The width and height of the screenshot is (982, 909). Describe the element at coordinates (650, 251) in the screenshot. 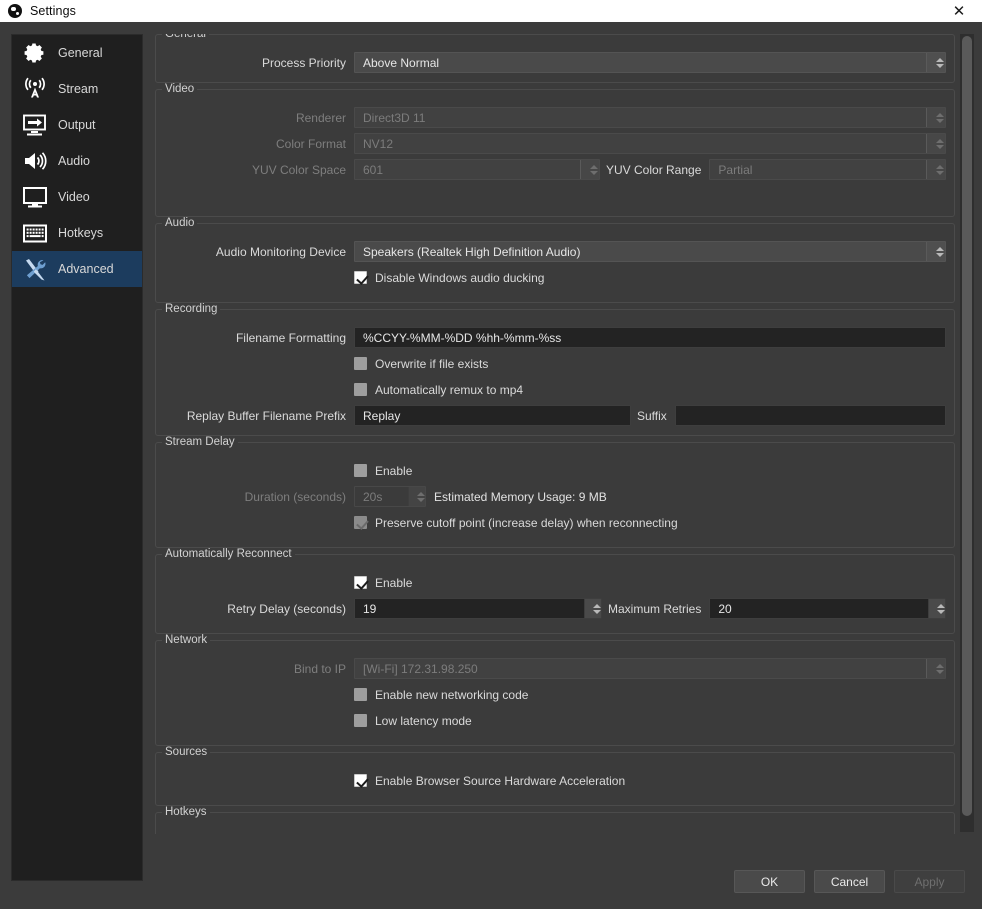

I see `audio-monitoring-combobox: Speakers (Realtek High Definition Audio)` at that location.